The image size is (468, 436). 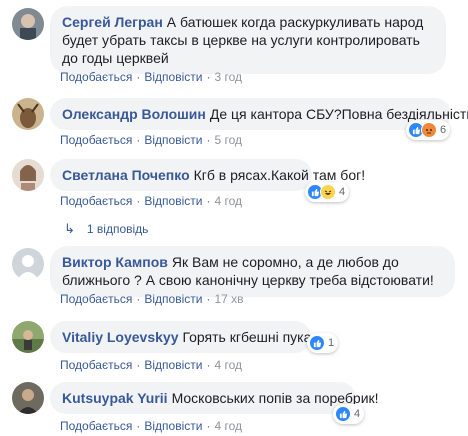 I want to click on view-replies-link: ↳ 1 відповідь, so click(x=106, y=229).